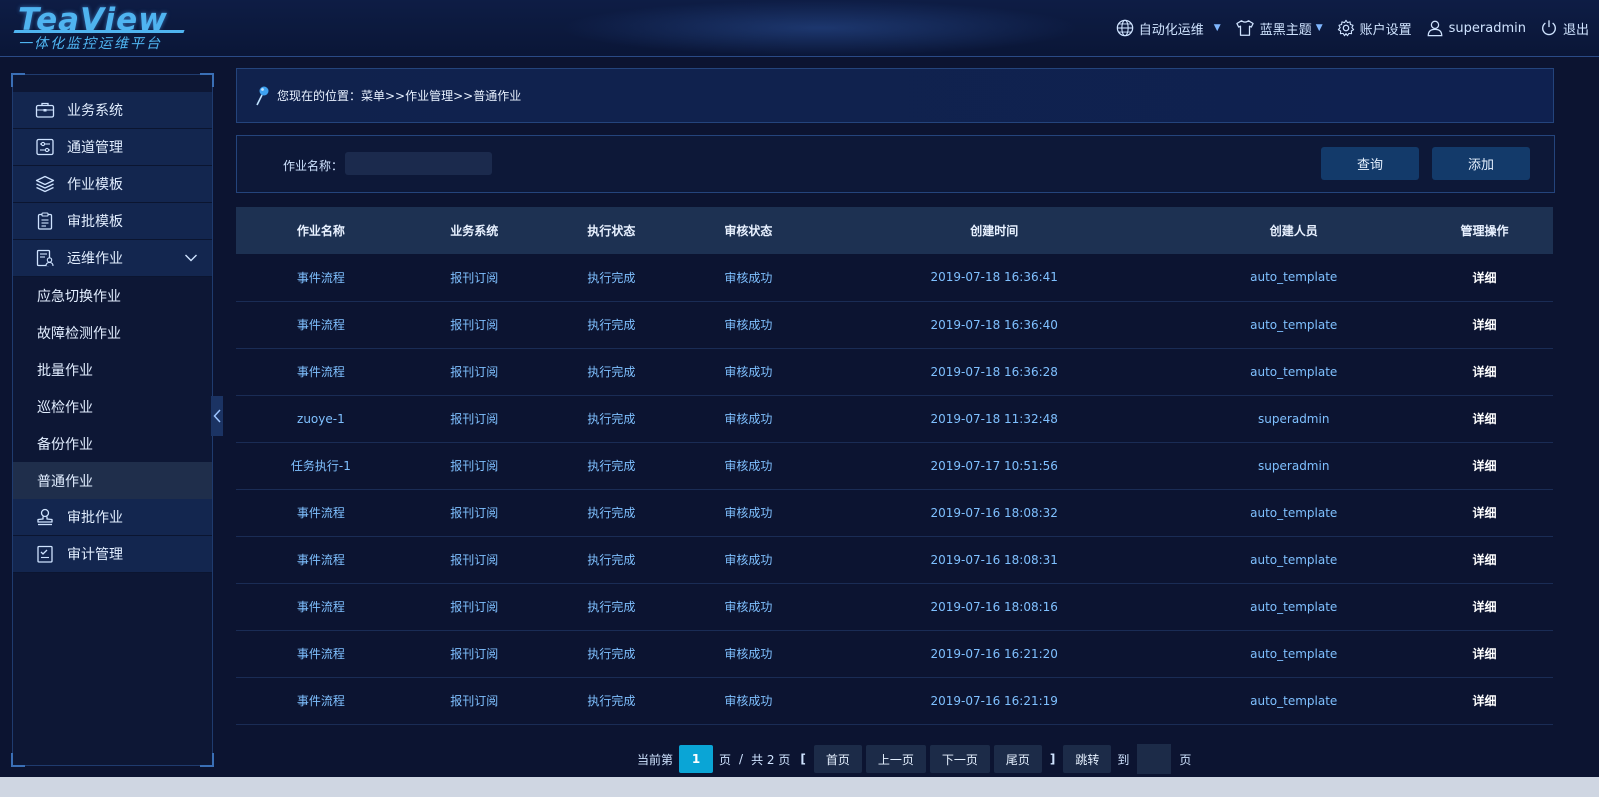 This screenshot has height=797, width=1599. What do you see at coordinates (112, 517) in the screenshot?
I see `sidebar-item-approval-job: 审批作业` at bounding box center [112, 517].